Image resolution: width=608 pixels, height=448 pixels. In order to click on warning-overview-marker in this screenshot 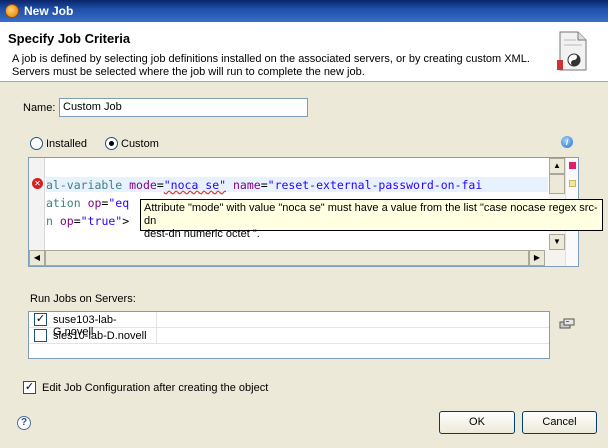, I will do `click(572, 183)`.